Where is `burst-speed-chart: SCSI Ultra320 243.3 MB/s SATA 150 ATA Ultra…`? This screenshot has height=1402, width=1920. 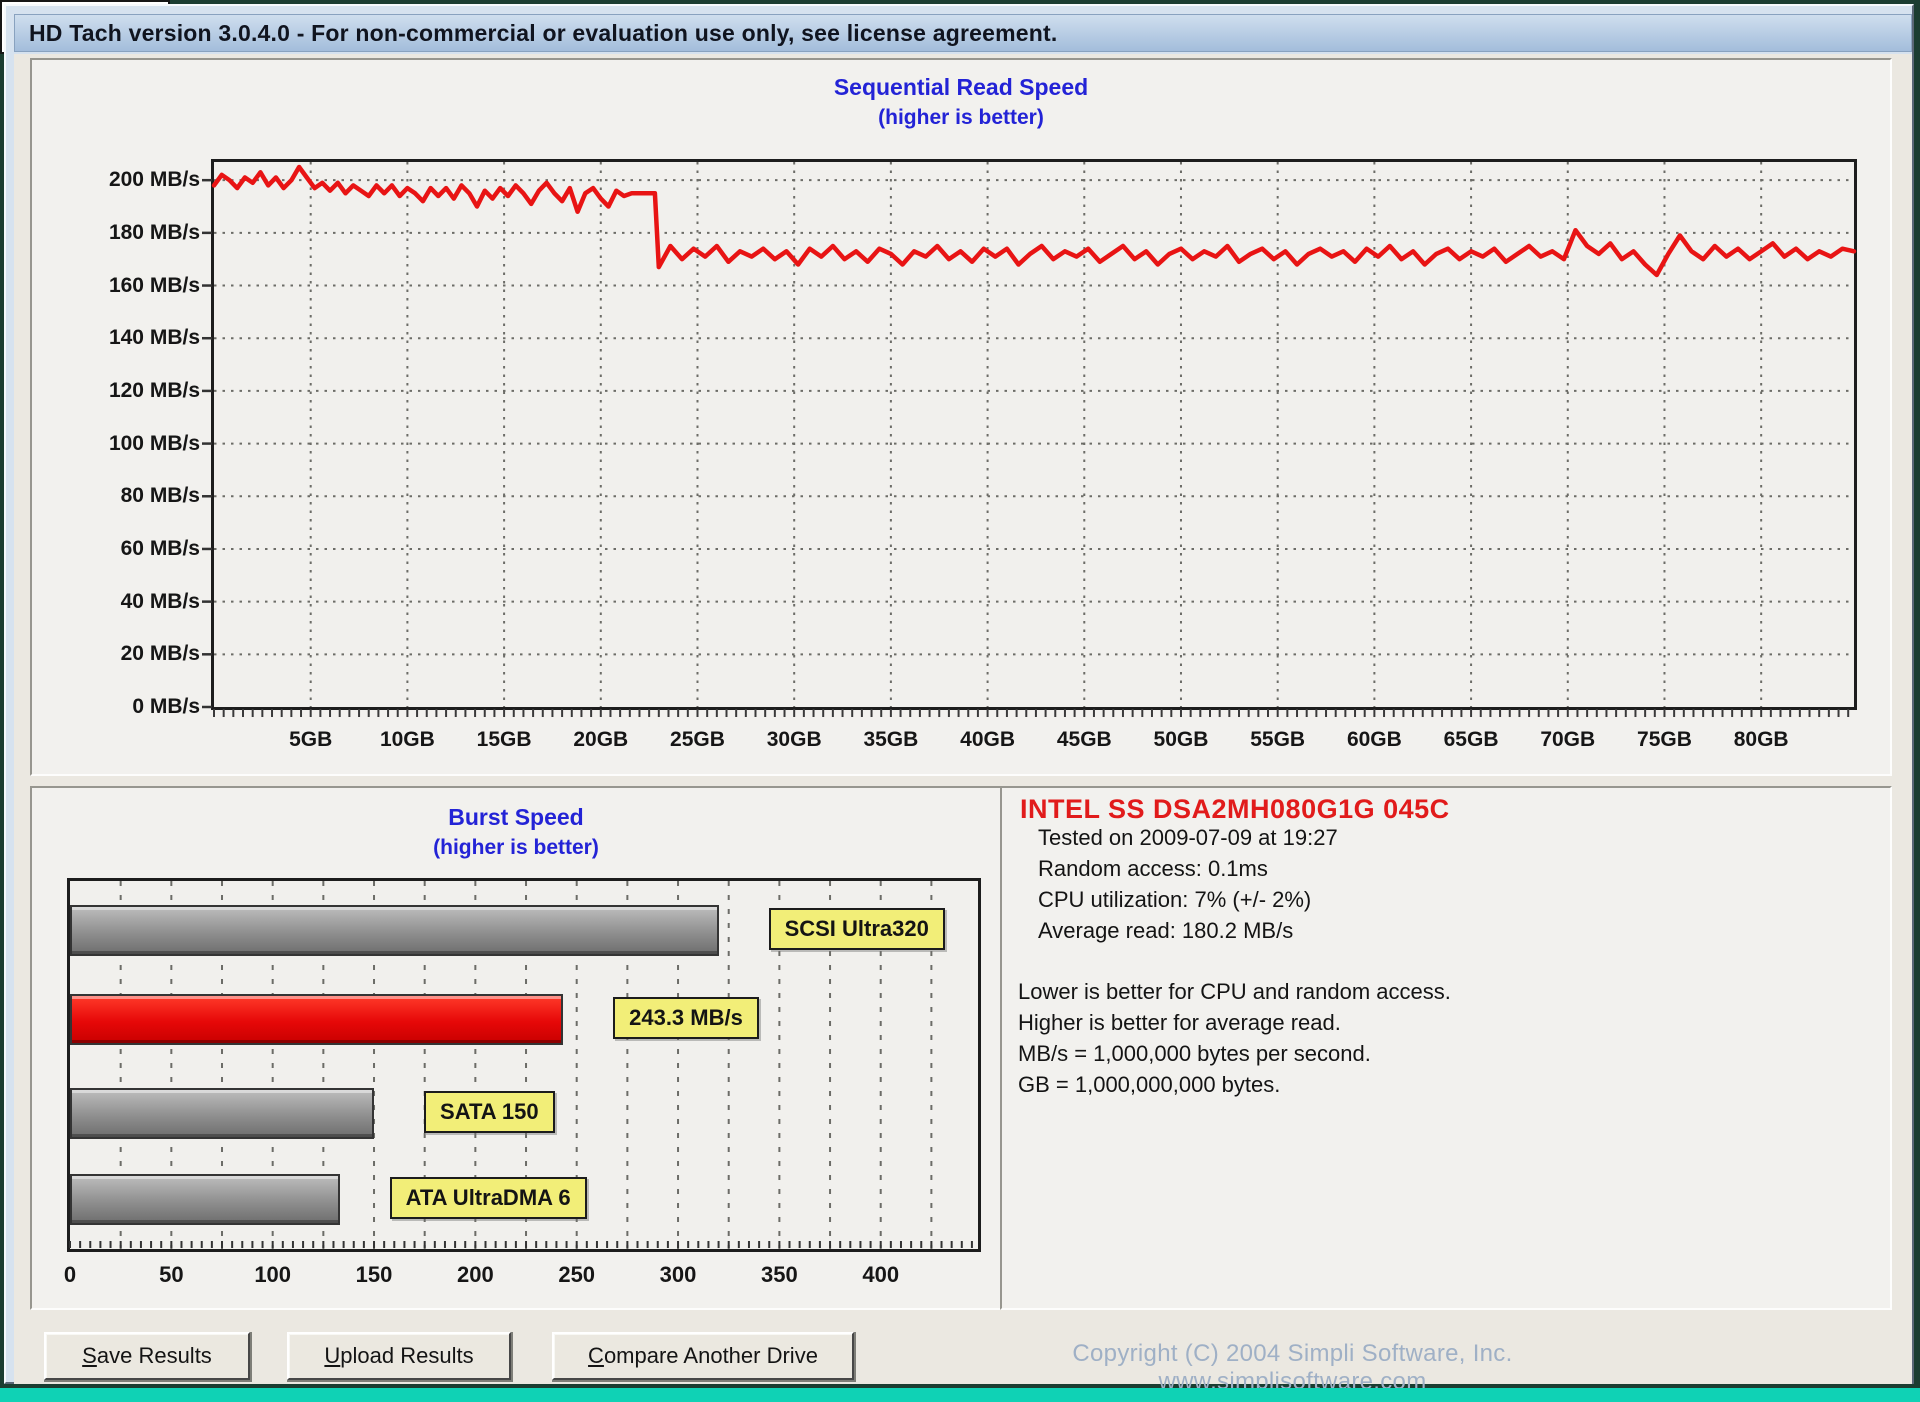
burst-speed-chart: SCSI Ultra320 243.3 MB/s SATA 150 ATA Ultra… is located at coordinates (524, 1065).